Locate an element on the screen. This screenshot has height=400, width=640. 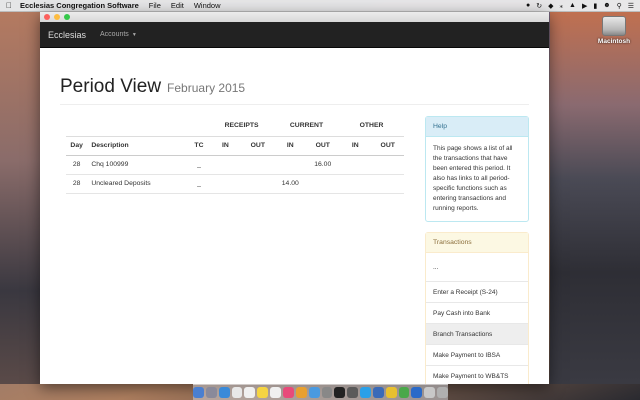
col-receipts-in: IN is located at coordinates (225, 145).